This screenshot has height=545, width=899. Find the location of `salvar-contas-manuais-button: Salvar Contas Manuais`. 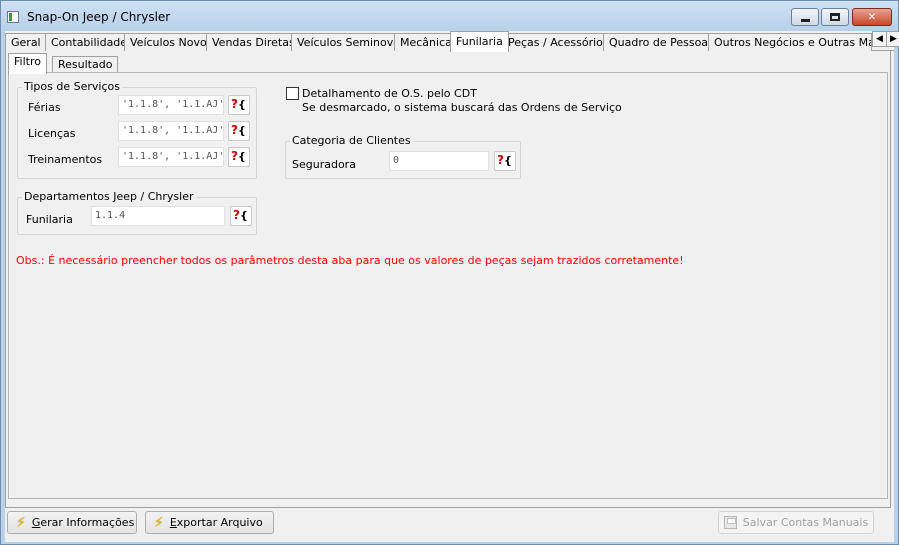

salvar-contas-manuais-button: Salvar Contas Manuais is located at coordinates (796, 522).